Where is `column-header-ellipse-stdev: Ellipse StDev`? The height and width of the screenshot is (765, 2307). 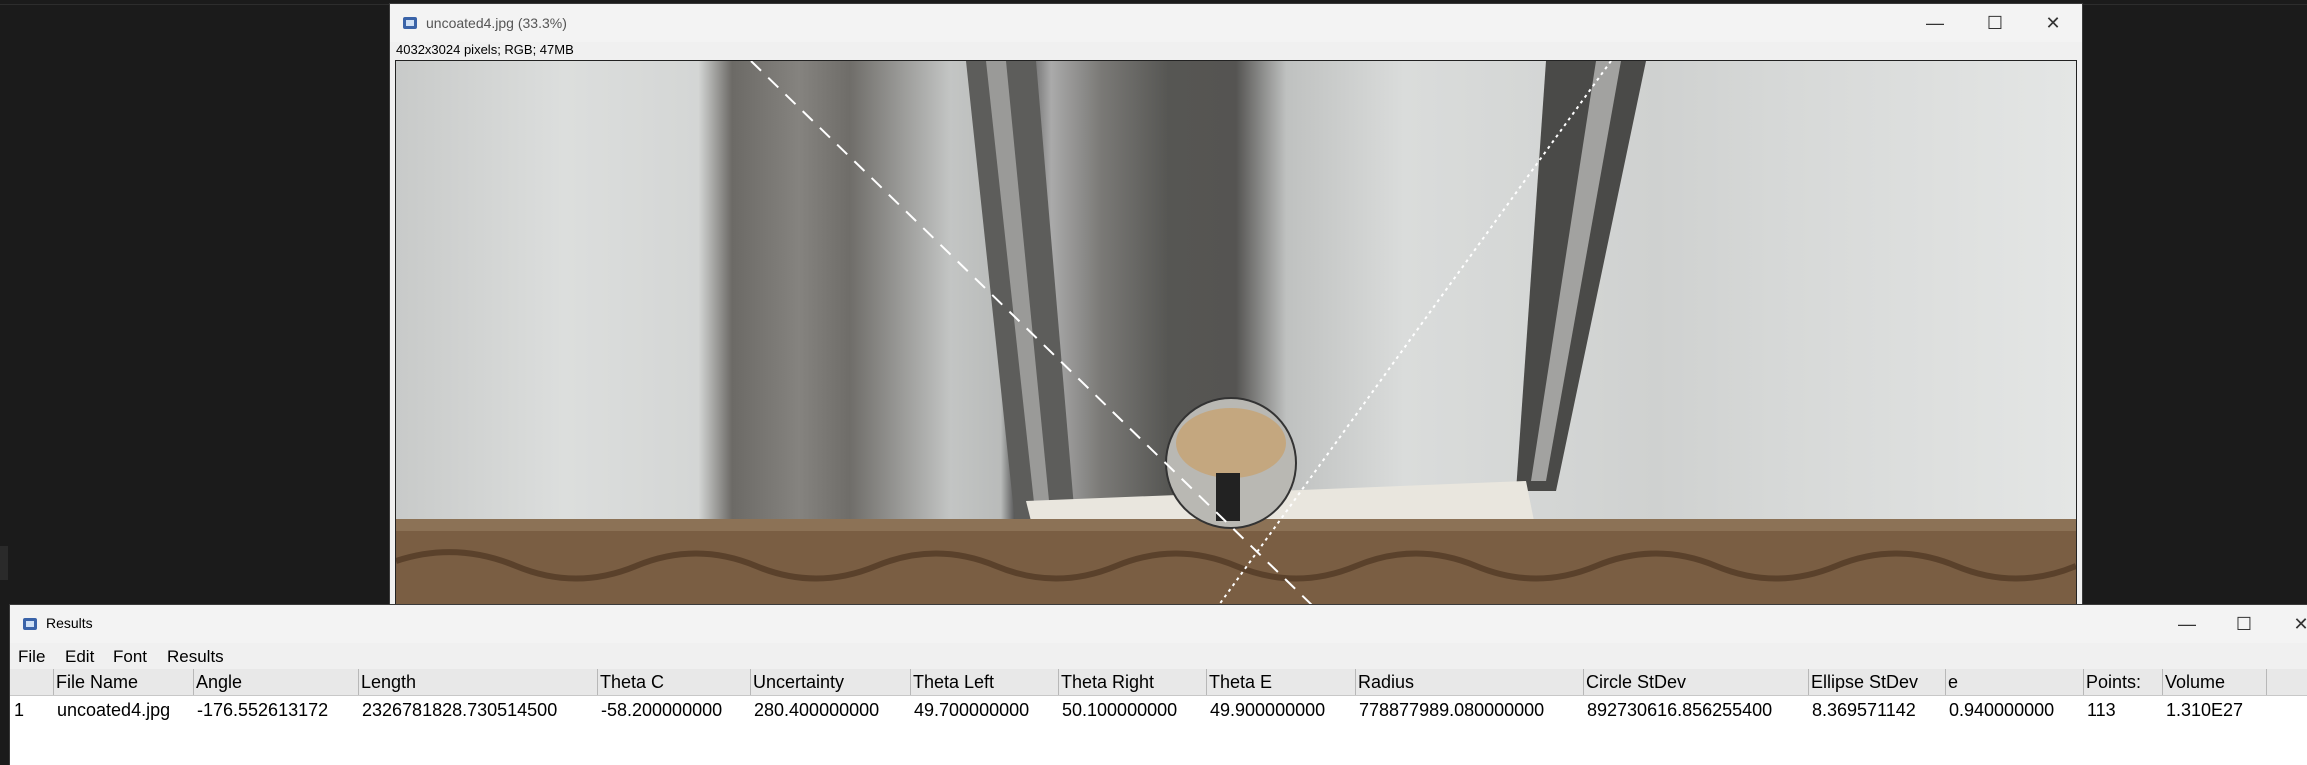 column-header-ellipse-stdev: Ellipse StDev is located at coordinates (1876, 682).